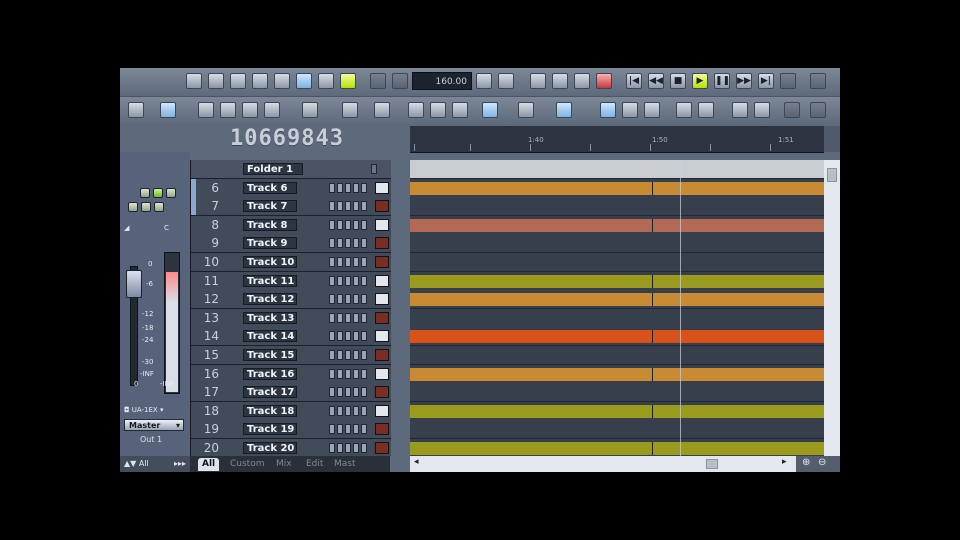 This screenshot has height=540, width=960. I want to click on track-name: Track 6, so click(270, 187).